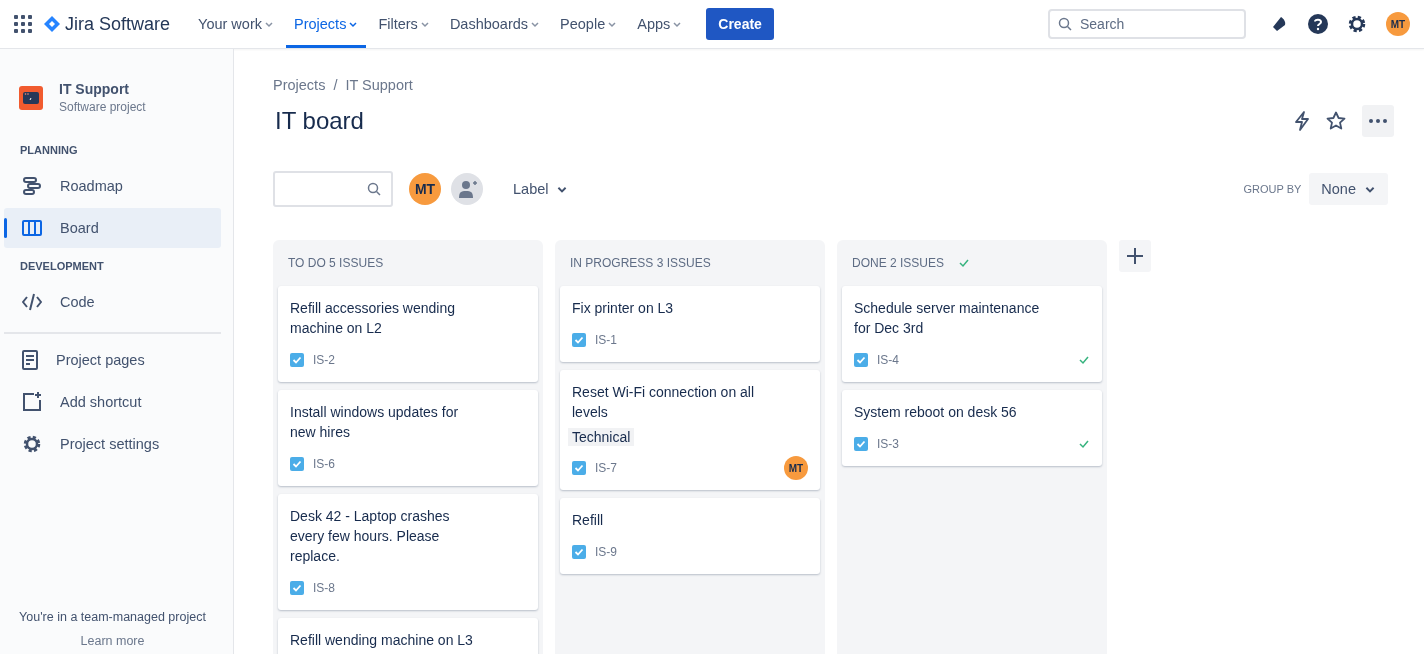 The width and height of the screenshot is (1424, 654). I want to click on issue-card: Fix printer on L3 IS-1, so click(690, 324).